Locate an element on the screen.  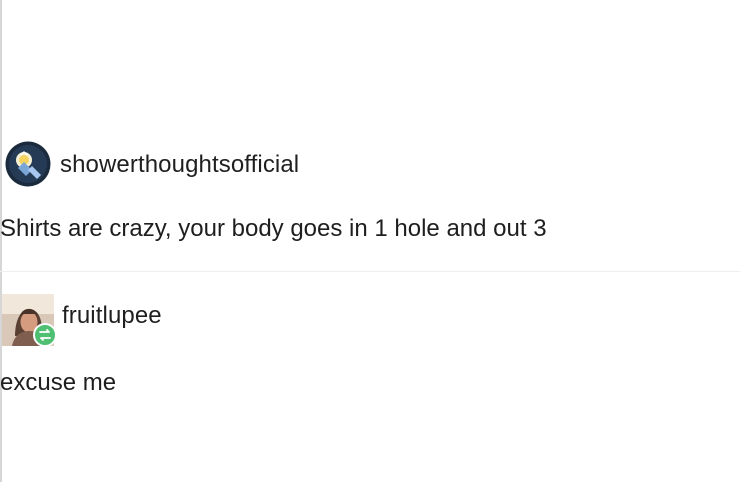
reblog-post-header: fruitlupee is located at coordinates (370, 320).